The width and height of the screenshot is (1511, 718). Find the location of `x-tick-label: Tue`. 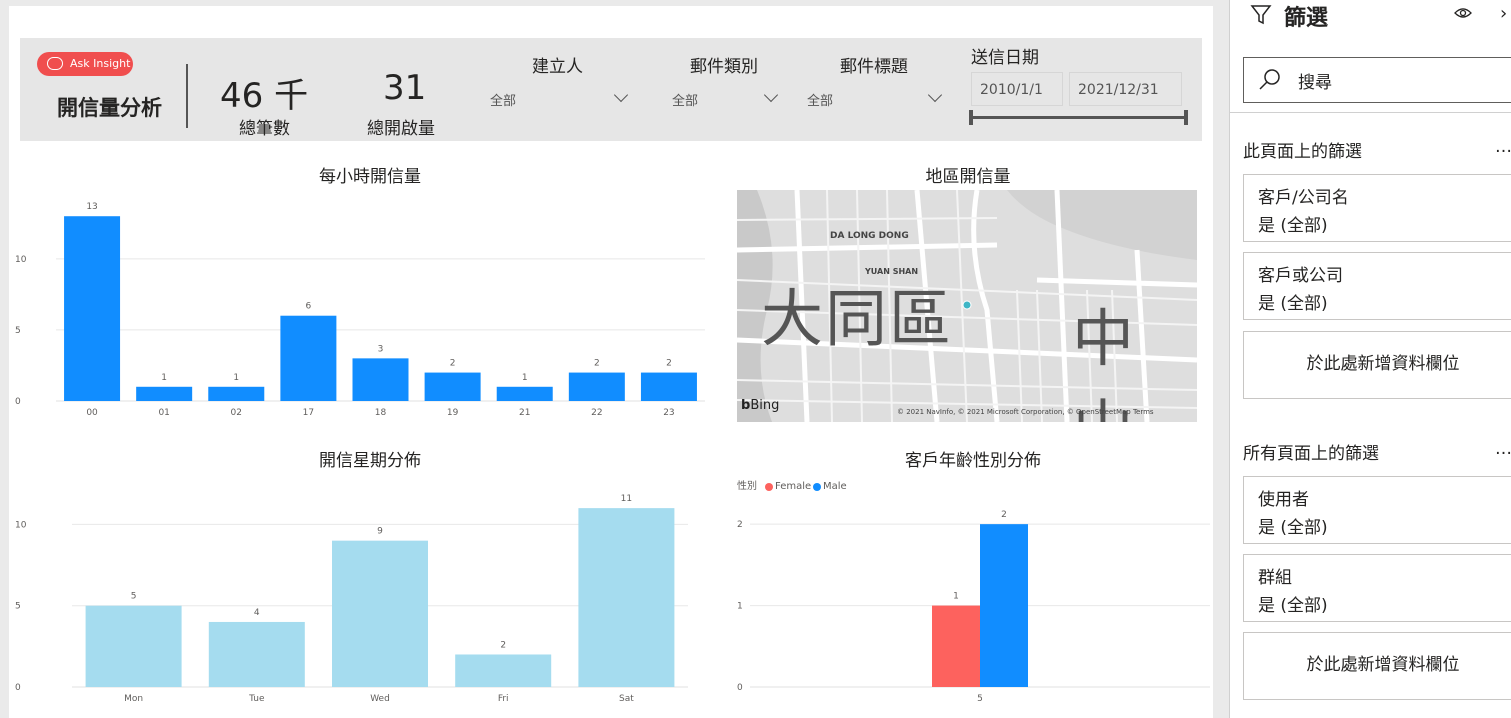

x-tick-label: Tue is located at coordinates (256, 699).